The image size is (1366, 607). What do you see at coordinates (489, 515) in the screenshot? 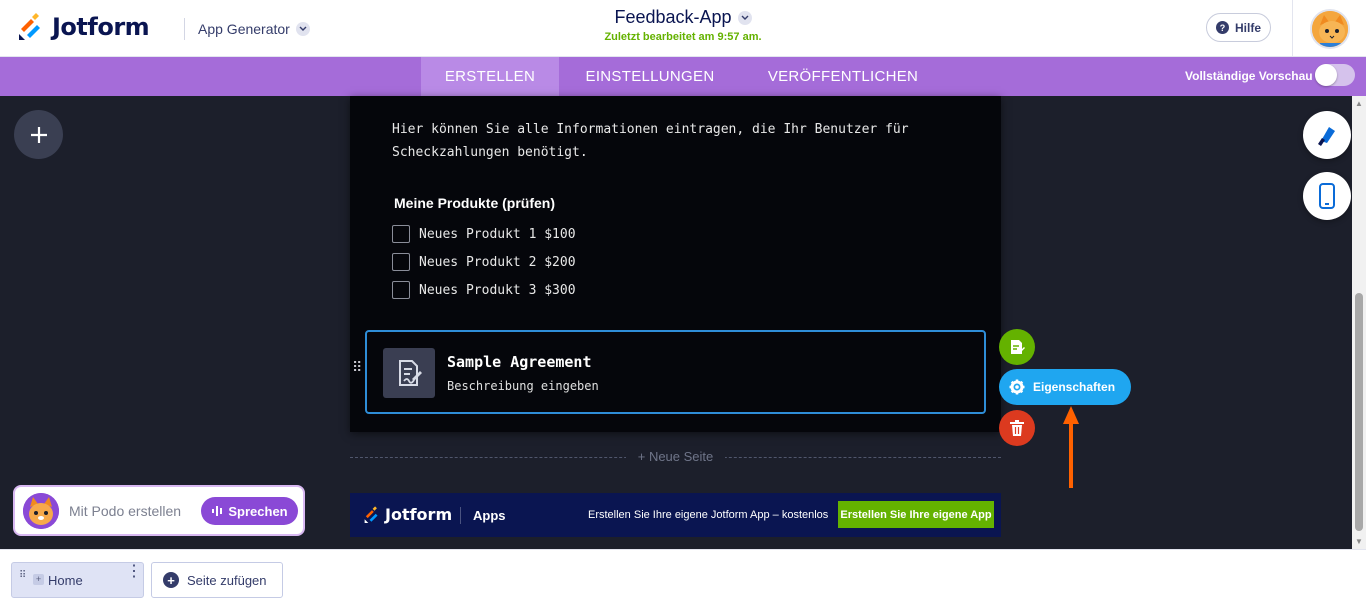
I see `banner-apps-label: Apps` at bounding box center [489, 515].